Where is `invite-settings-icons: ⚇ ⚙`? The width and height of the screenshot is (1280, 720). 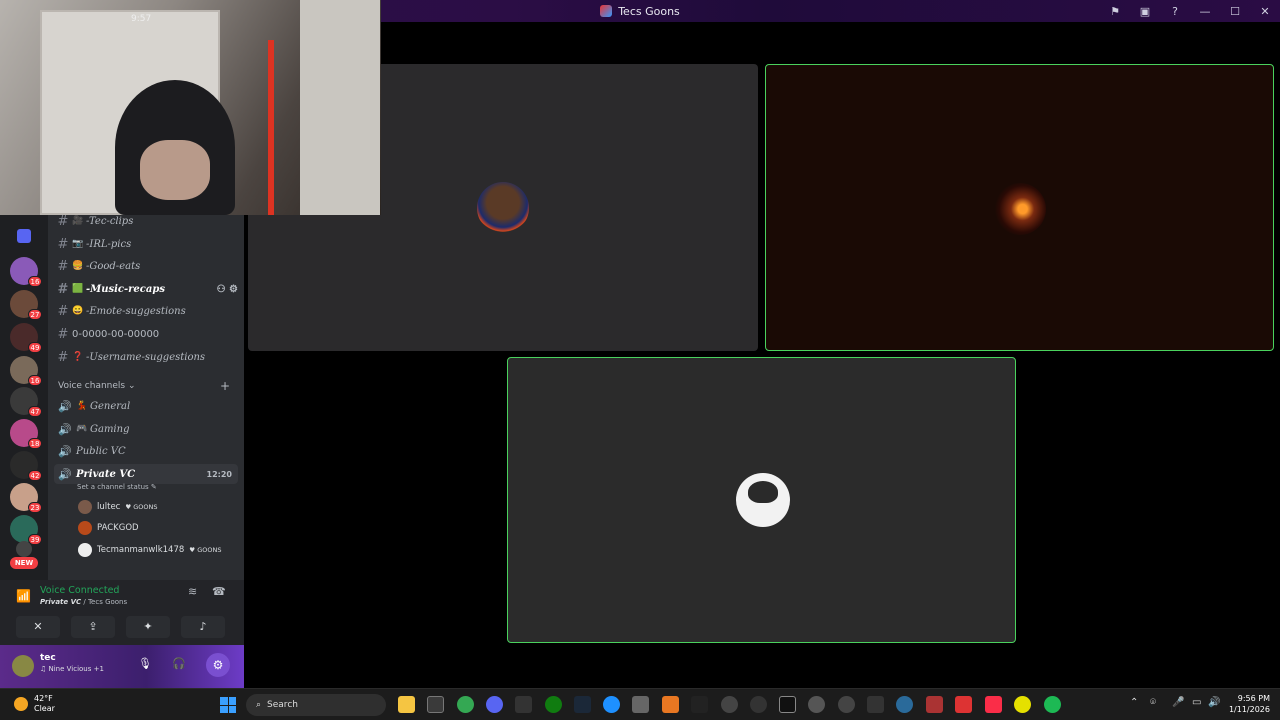 invite-settings-icons: ⚇ ⚙ is located at coordinates (227, 289).